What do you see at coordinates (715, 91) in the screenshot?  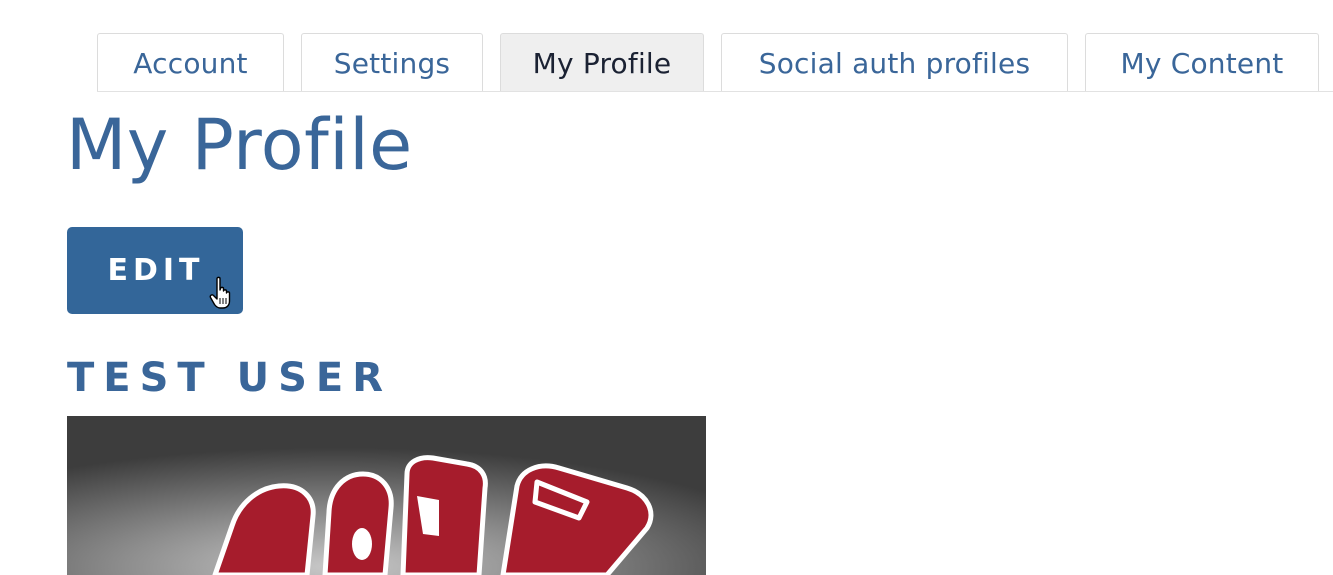 I see `tabs-divider` at bounding box center [715, 91].